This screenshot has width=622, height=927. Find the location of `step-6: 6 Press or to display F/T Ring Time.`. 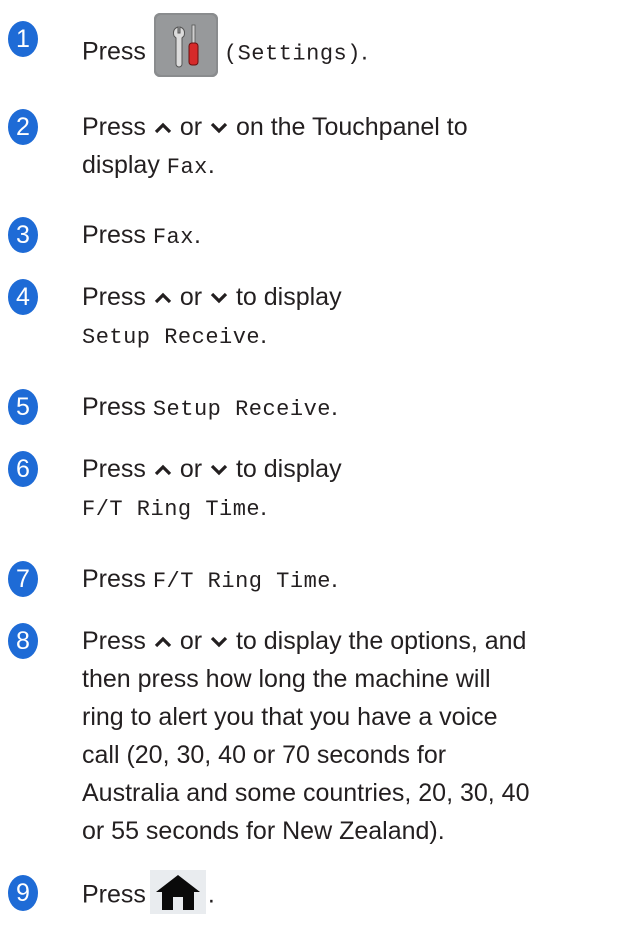

step-6: 6 Press or to display F/T Ring Time. is located at coordinates (311, 486).